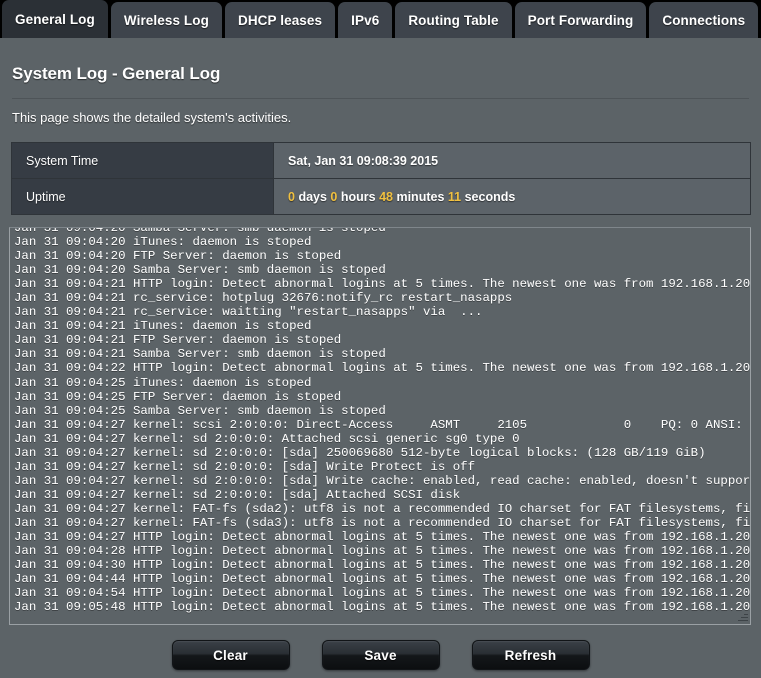  What do you see at coordinates (55, 19) in the screenshot?
I see `tab-general-log: General Log` at bounding box center [55, 19].